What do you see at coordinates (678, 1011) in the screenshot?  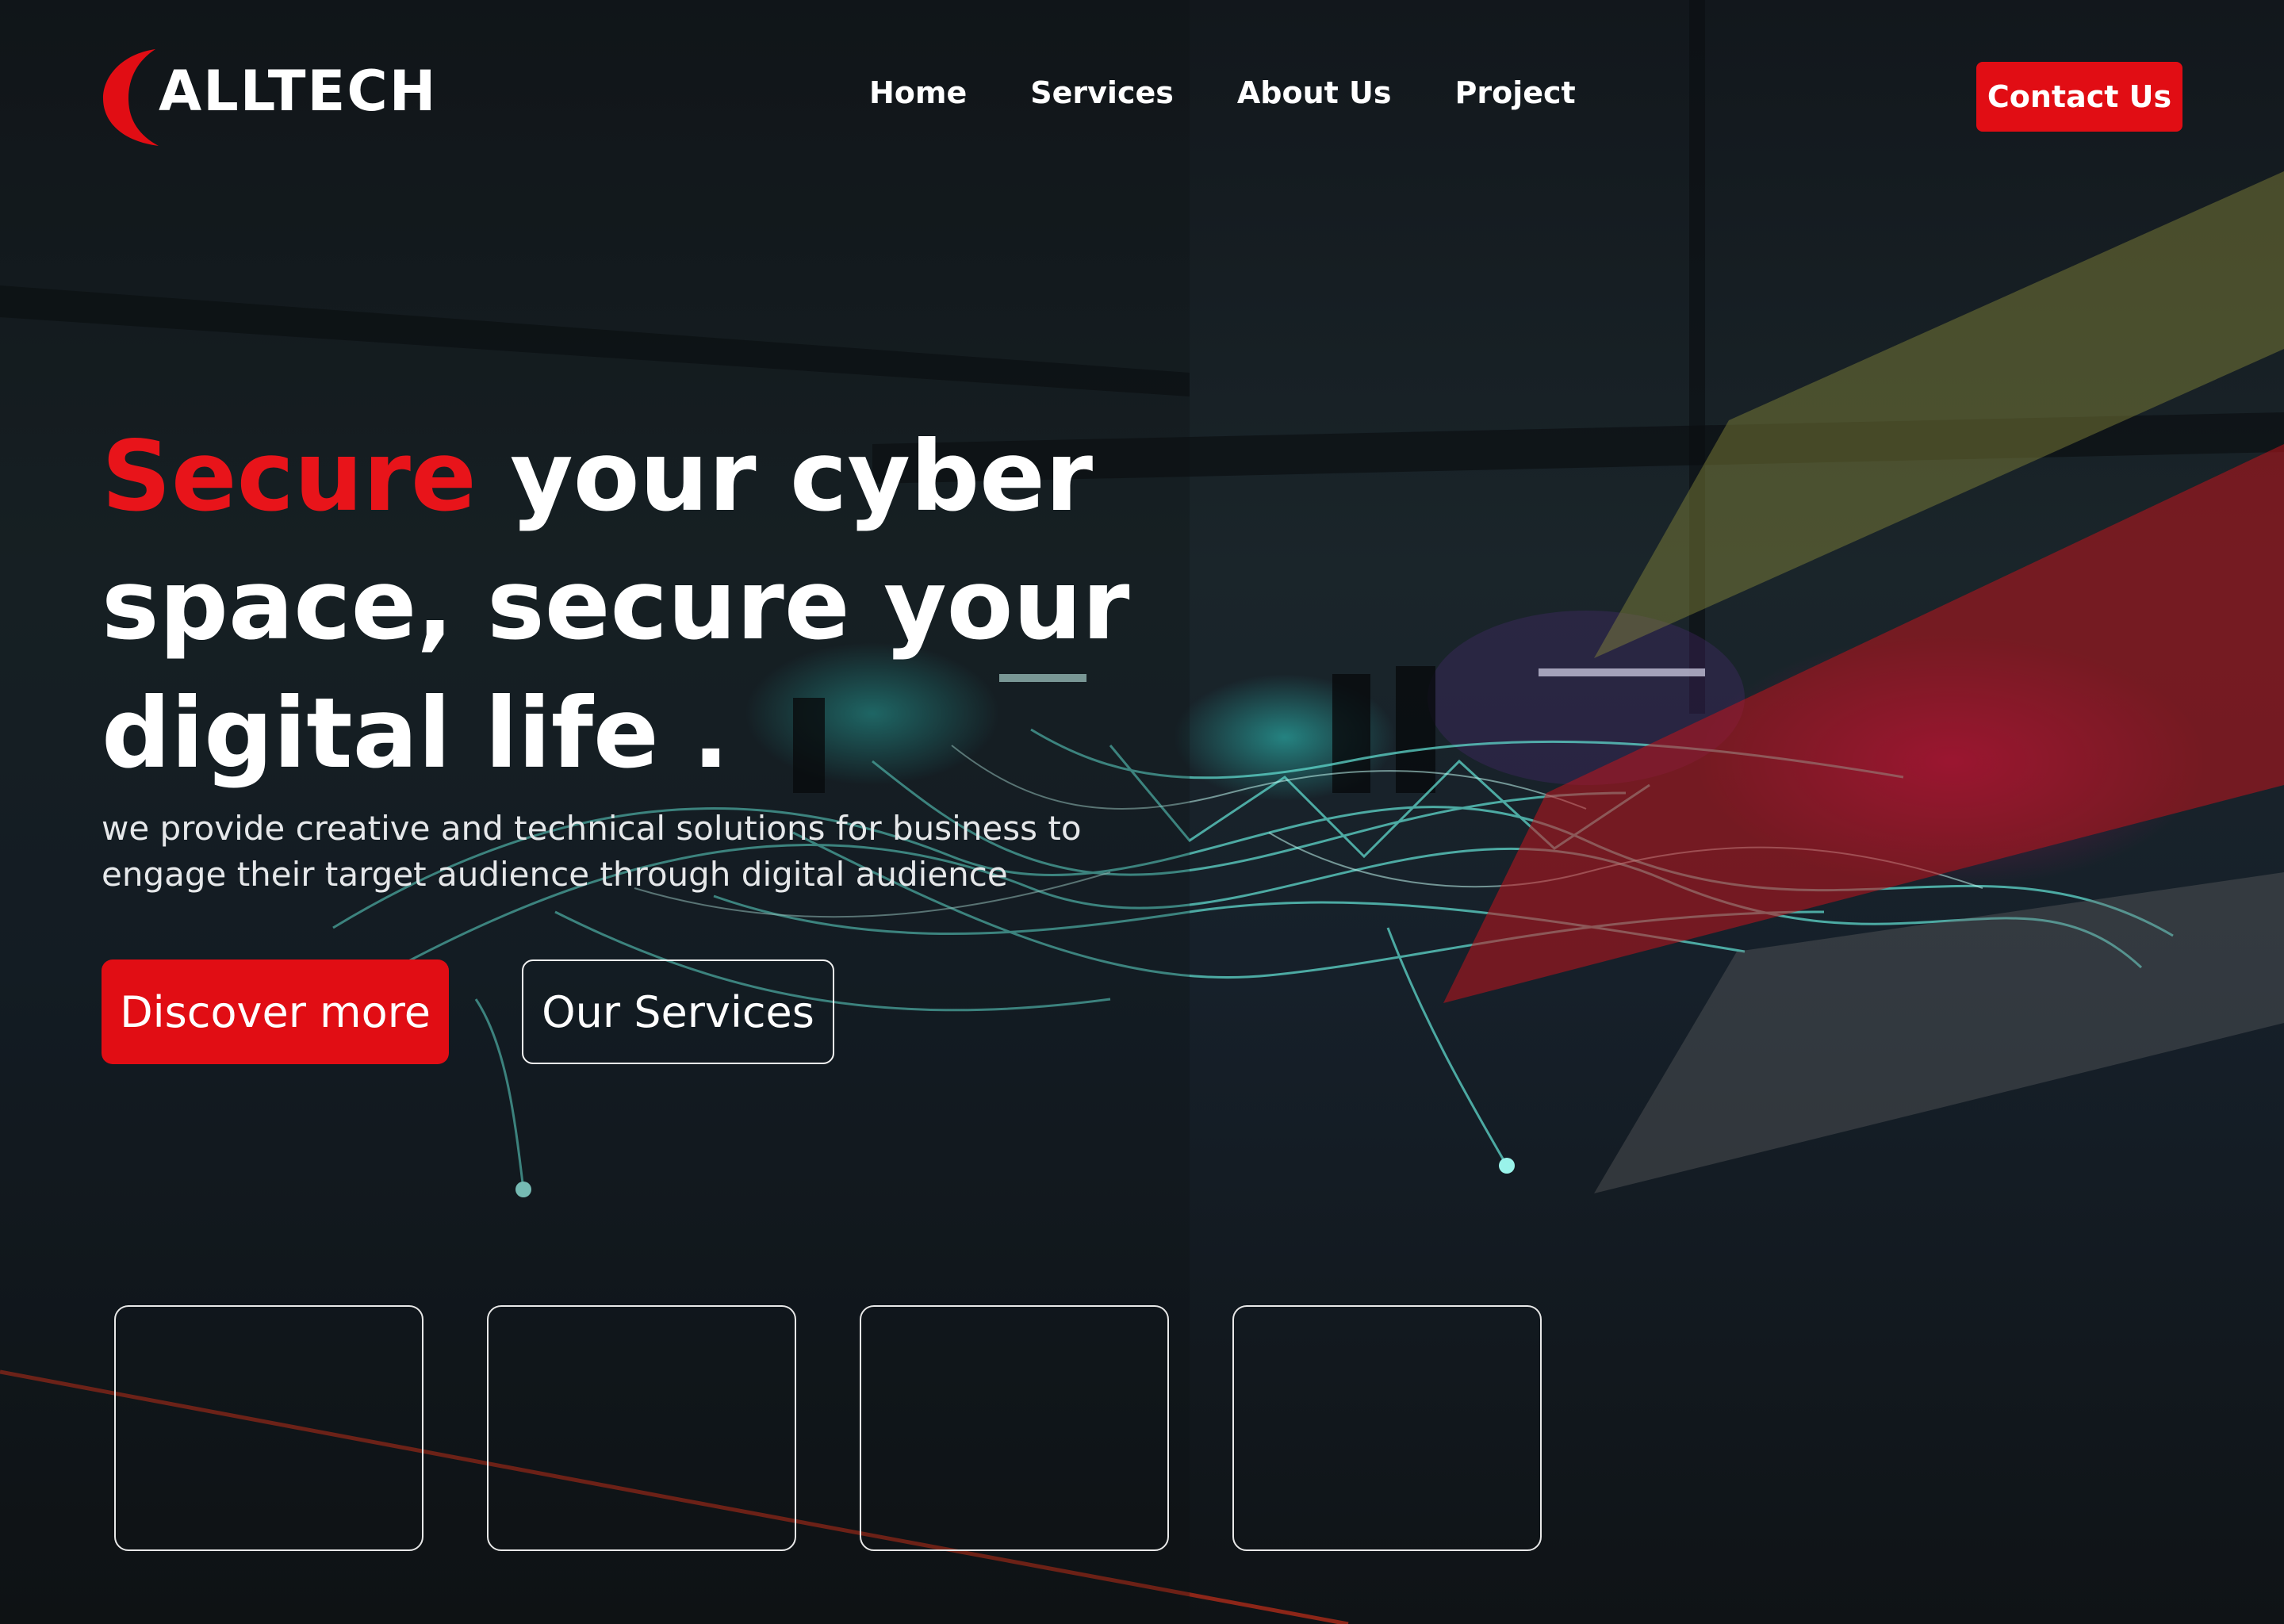 I see `our-services-button: Our Services` at bounding box center [678, 1011].